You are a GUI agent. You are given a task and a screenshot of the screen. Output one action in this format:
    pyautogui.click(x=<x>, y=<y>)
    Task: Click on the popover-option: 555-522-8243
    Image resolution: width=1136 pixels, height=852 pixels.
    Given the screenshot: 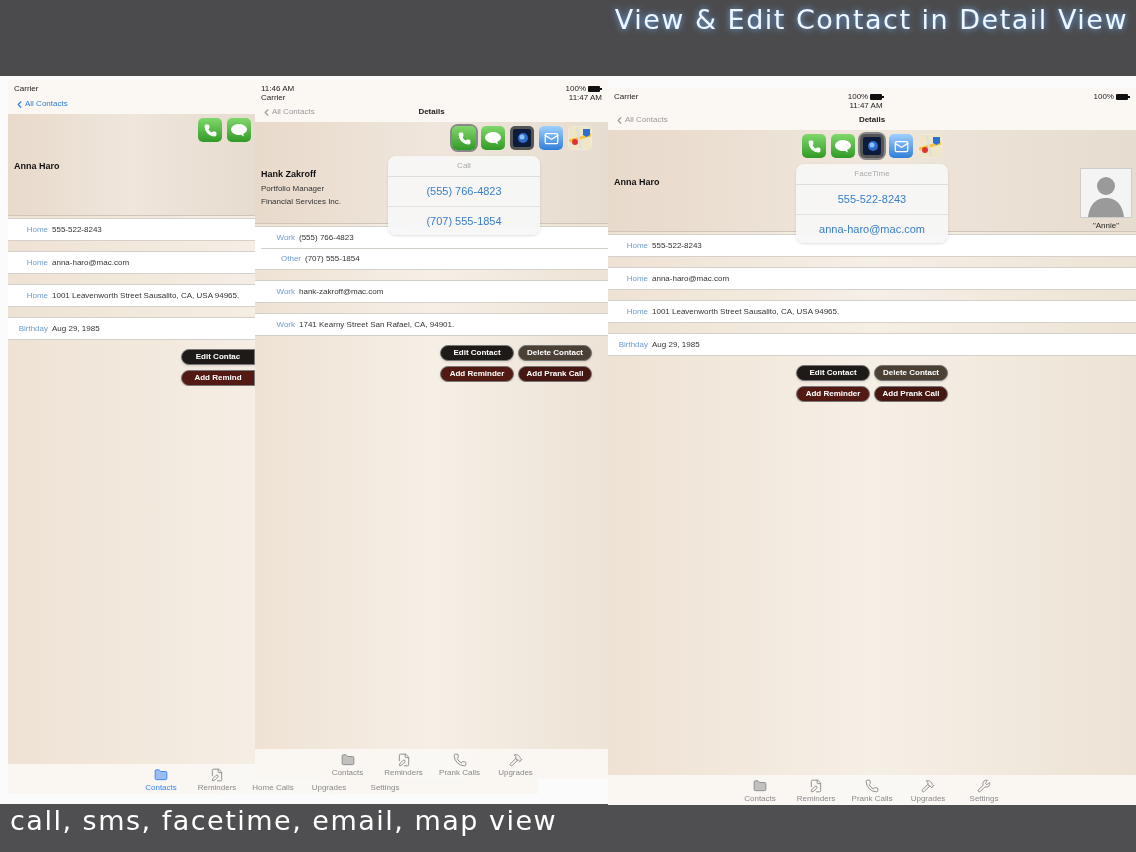 What is the action you would take?
    pyautogui.click(x=872, y=199)
    